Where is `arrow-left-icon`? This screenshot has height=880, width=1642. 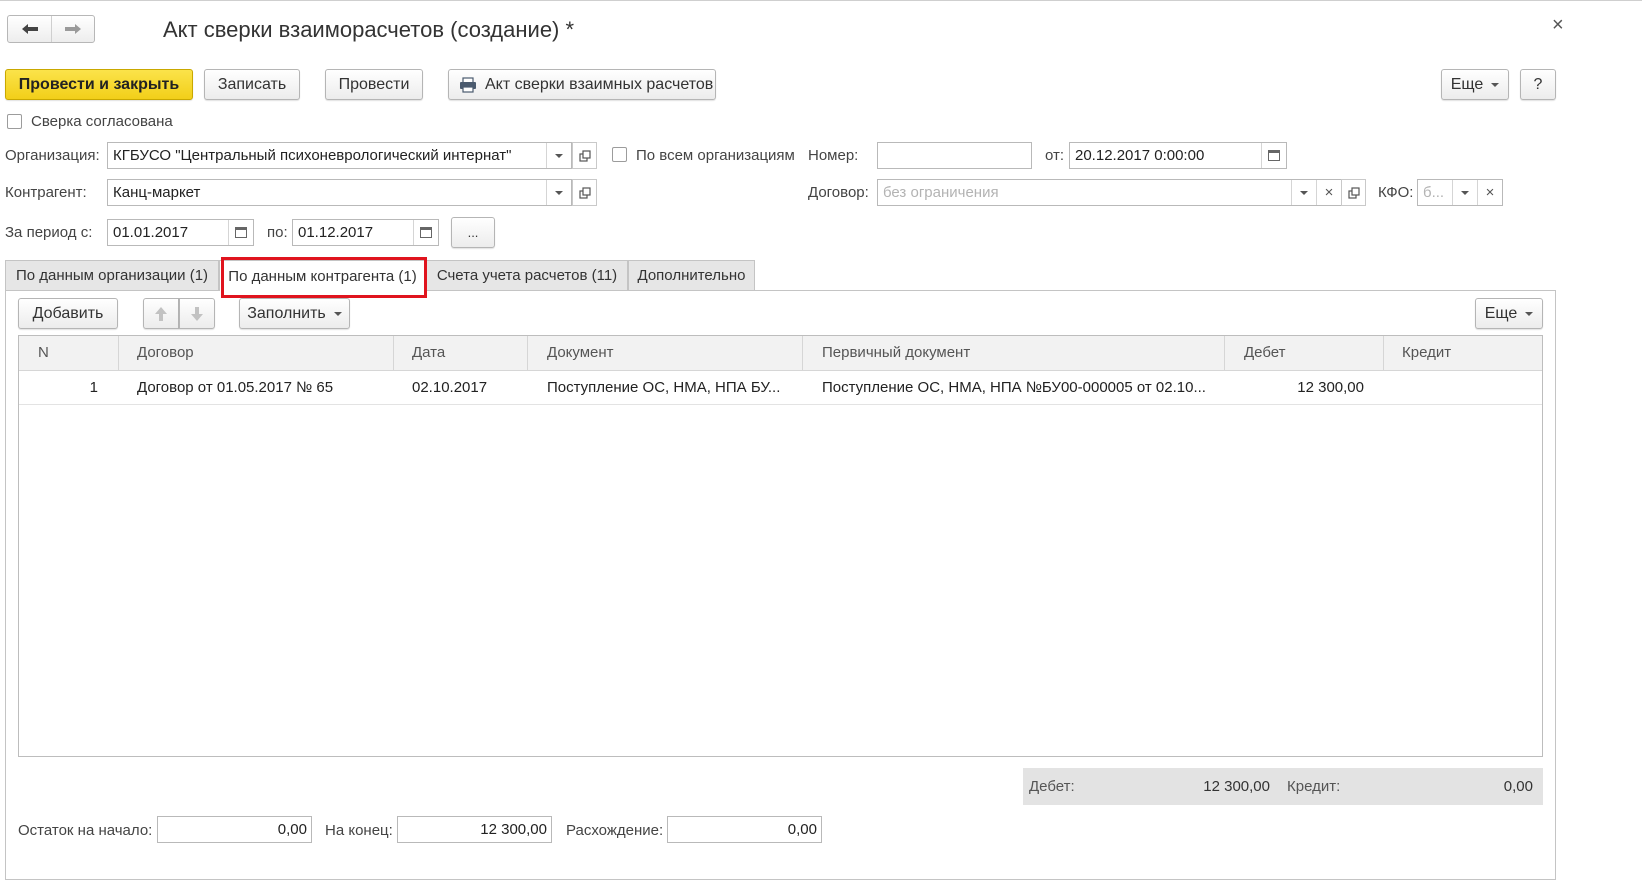
arrow-left-icon is located at coordinates (29, 29).